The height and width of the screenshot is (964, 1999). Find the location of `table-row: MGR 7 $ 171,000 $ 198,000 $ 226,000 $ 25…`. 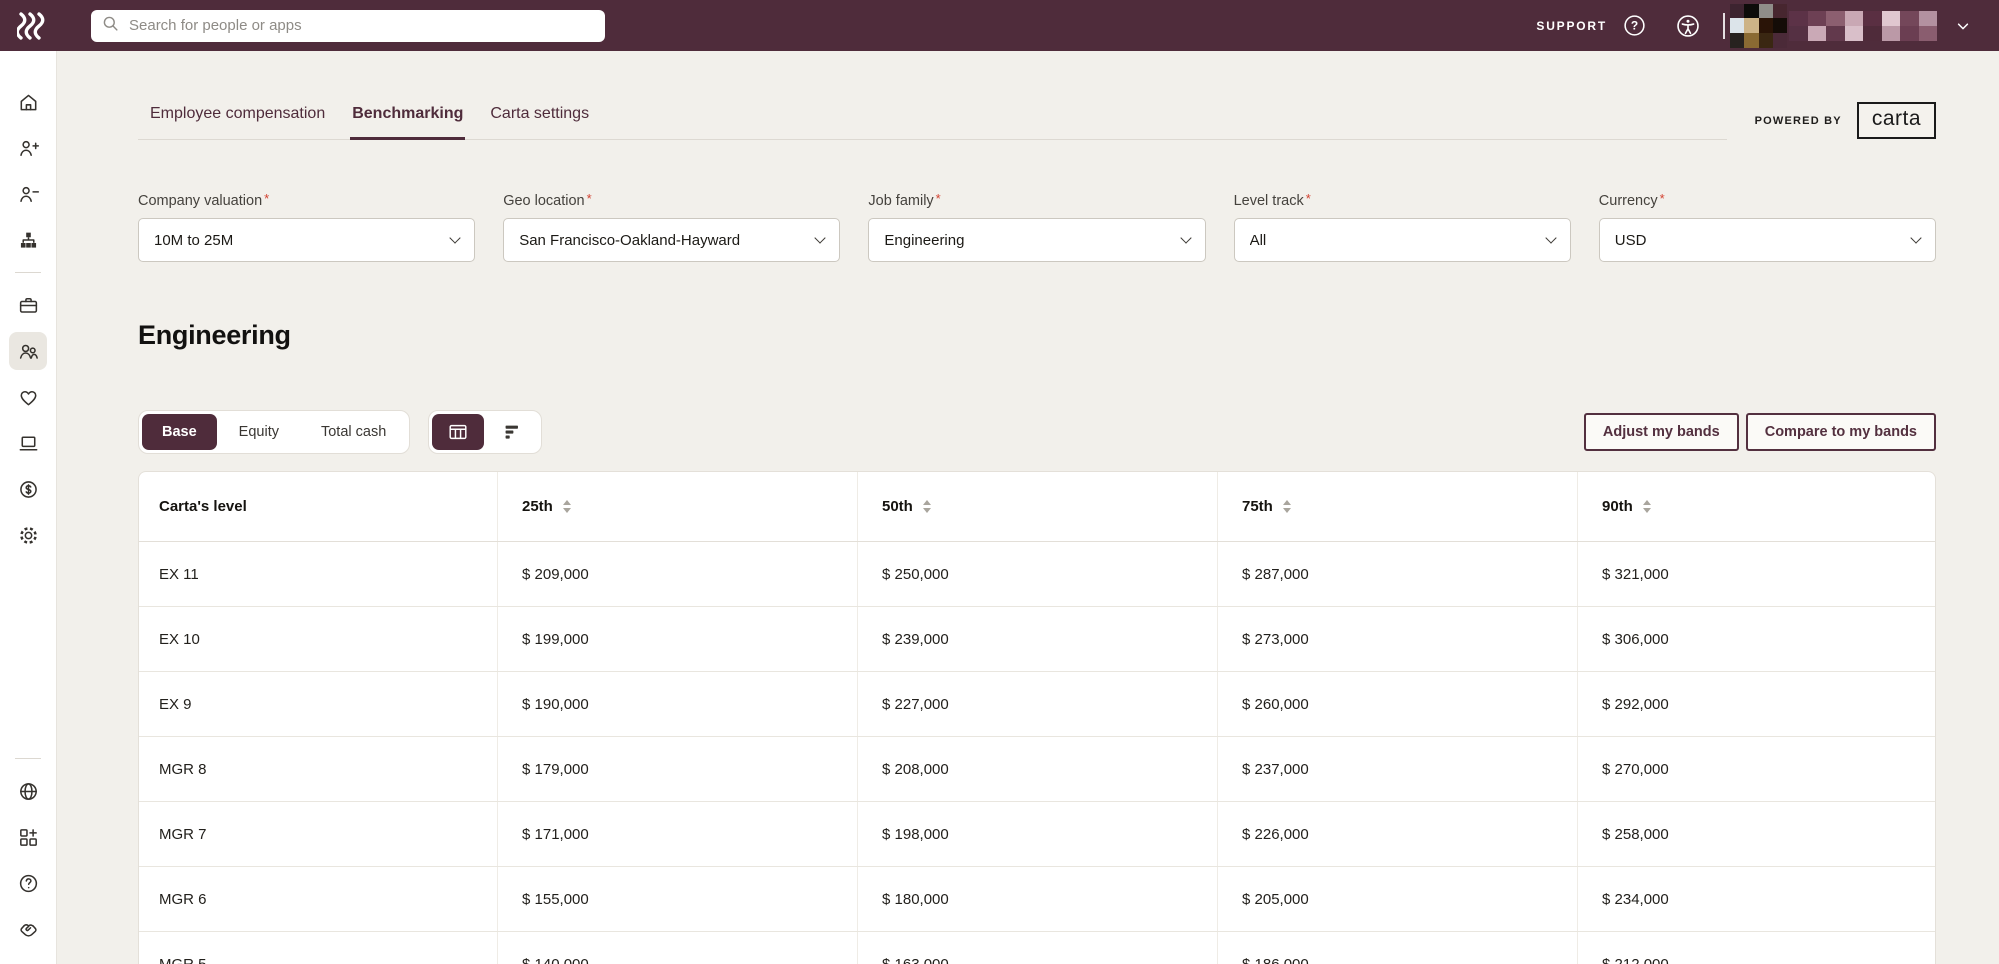

table-row: MGR 7 $ 171,000 $ 198,000 $ 226,000 $ 25… is located at coordinates (1037, 834).